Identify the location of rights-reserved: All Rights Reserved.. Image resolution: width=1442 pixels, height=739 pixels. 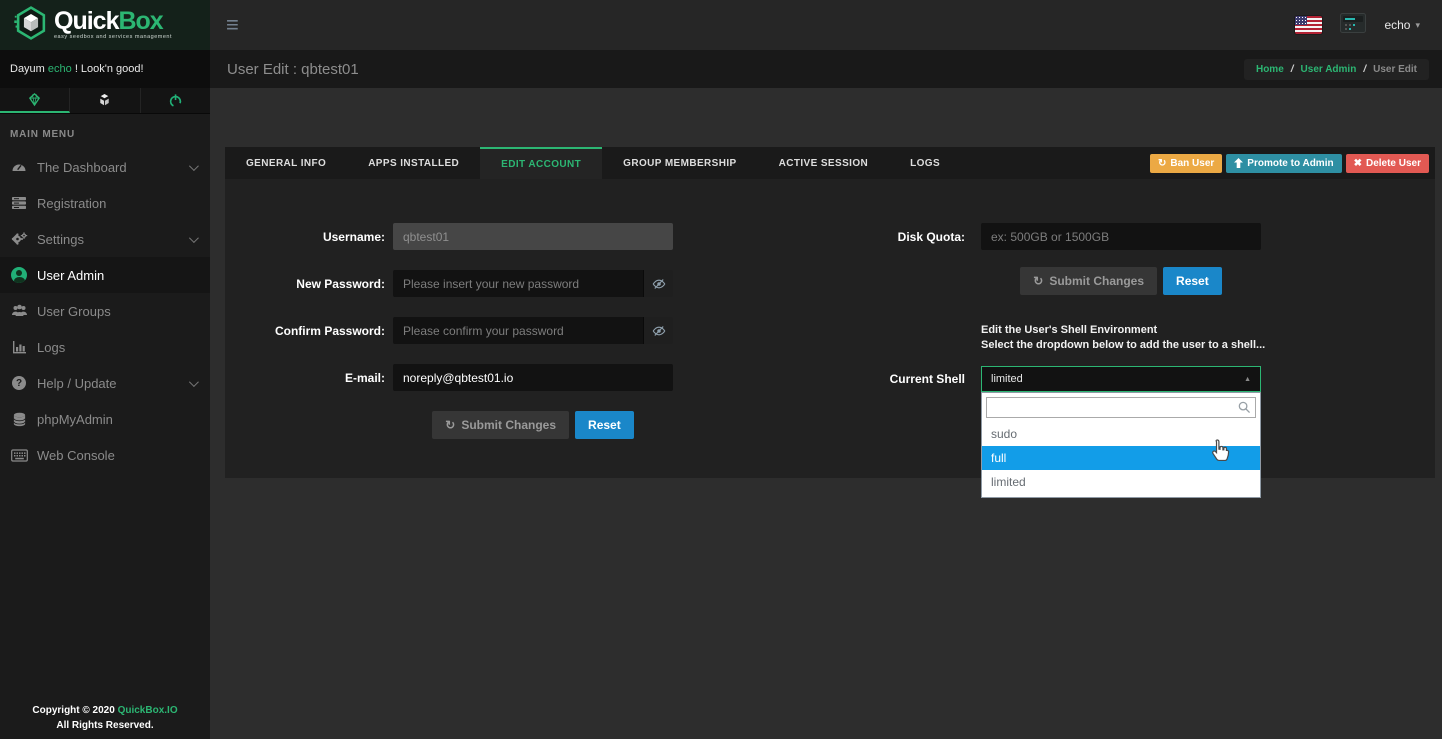
(105, 725).